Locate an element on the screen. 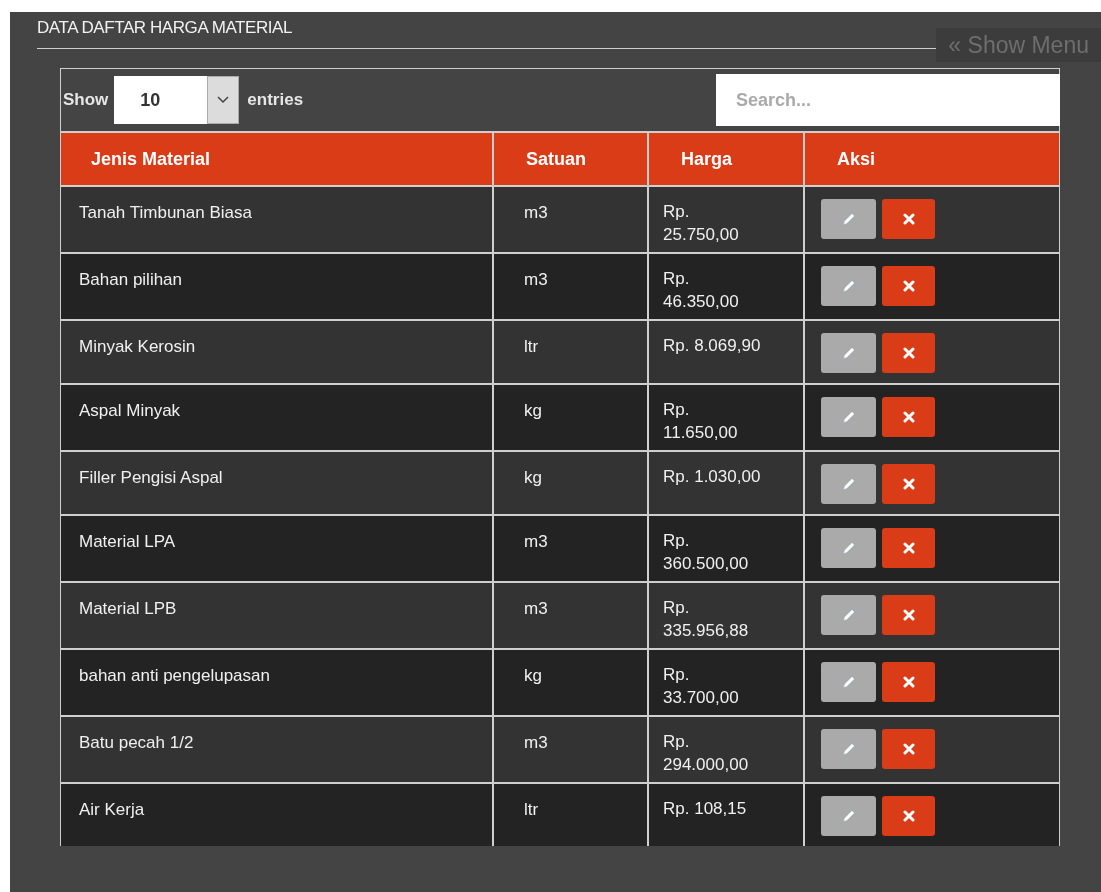 The width and height of the screenshot is (1101, 892). entries-label: entries is located at coordinates (275, 100).